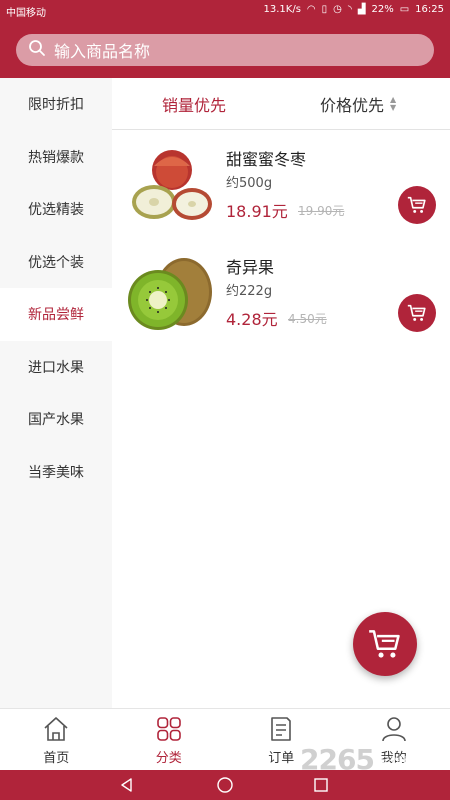 The image size is (450, 800). I want to click on tab-category: 分类, so click(169, 739).